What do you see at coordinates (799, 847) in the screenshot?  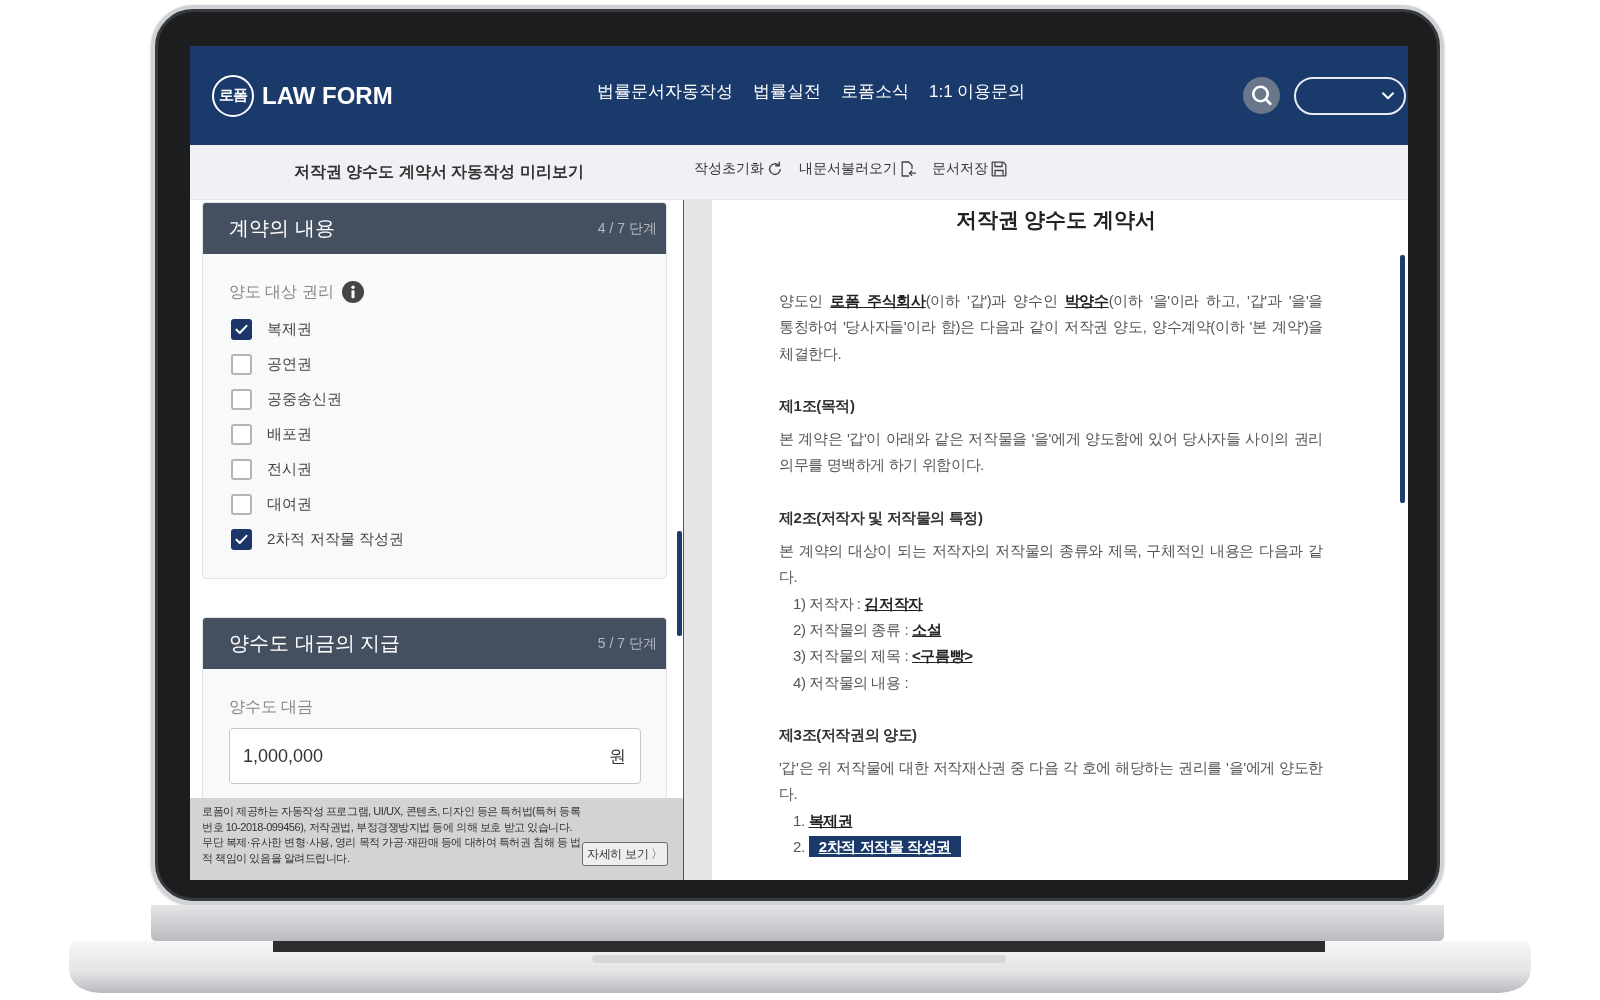 I see `list-number: 2.` at bounding box center [799, 847].